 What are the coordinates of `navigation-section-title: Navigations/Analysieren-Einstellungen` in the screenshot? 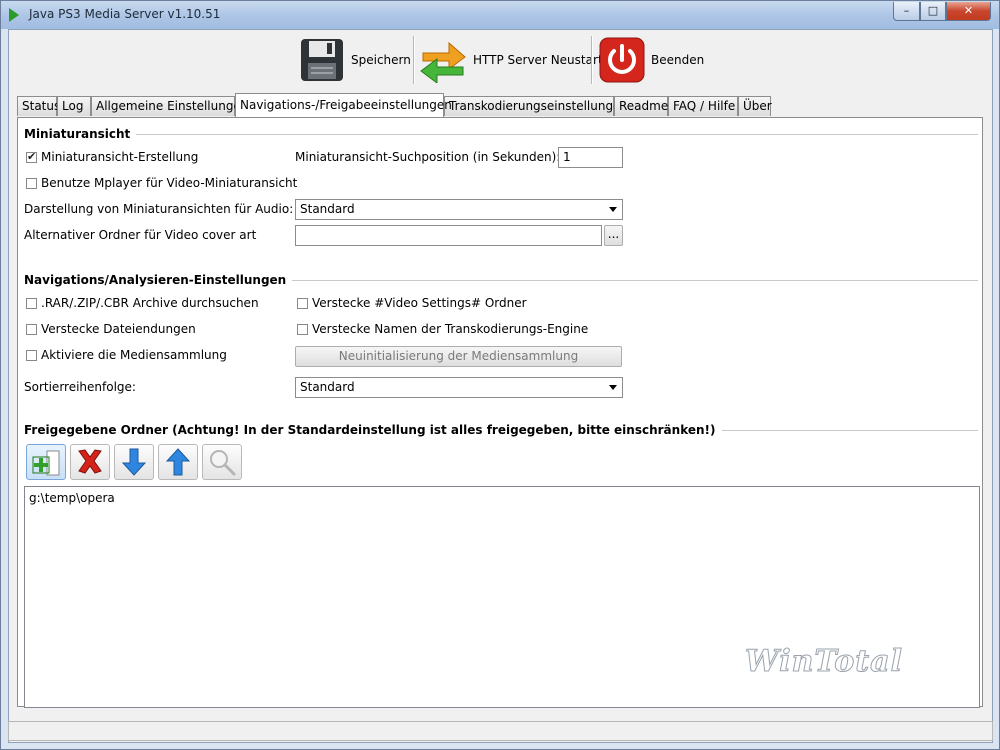 It's located at (158, 280).